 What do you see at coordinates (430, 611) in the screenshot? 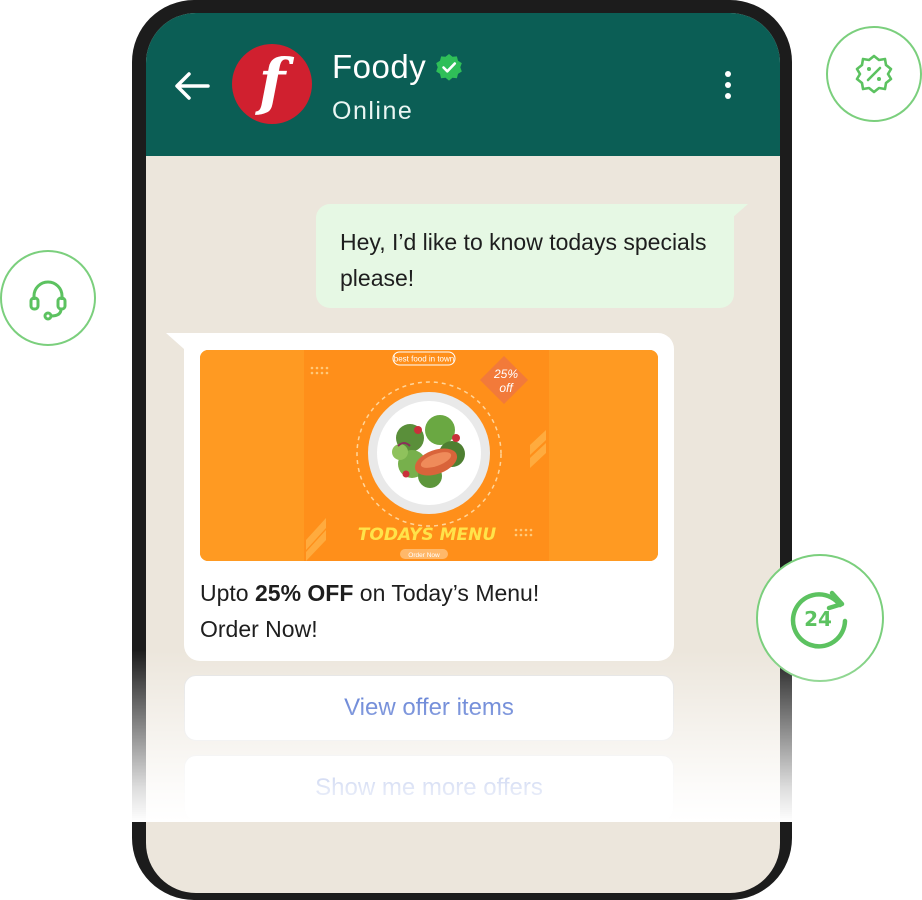
I see `incoming-message-text: Upto 25% OFF on Today’s Menu! Order Now!` at bounding box center [430, 611].